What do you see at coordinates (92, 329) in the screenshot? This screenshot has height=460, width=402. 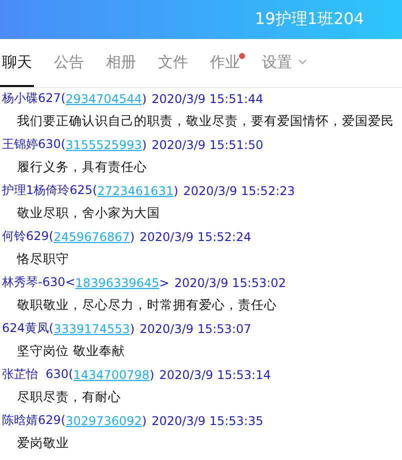 I see `qq-number-link: 3339174553` at bounding box center [92, 329].